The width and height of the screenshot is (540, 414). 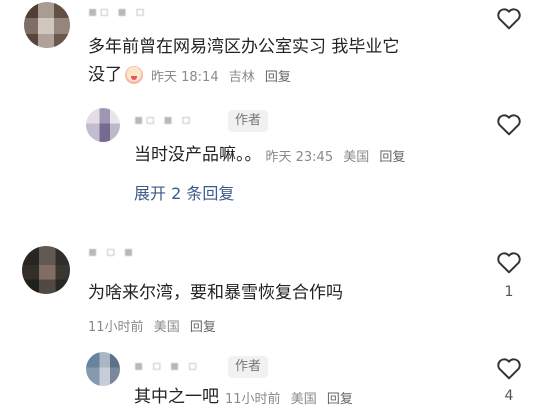 I want to click on comment-text: 其中之一吧, so click(x=176, y=397).